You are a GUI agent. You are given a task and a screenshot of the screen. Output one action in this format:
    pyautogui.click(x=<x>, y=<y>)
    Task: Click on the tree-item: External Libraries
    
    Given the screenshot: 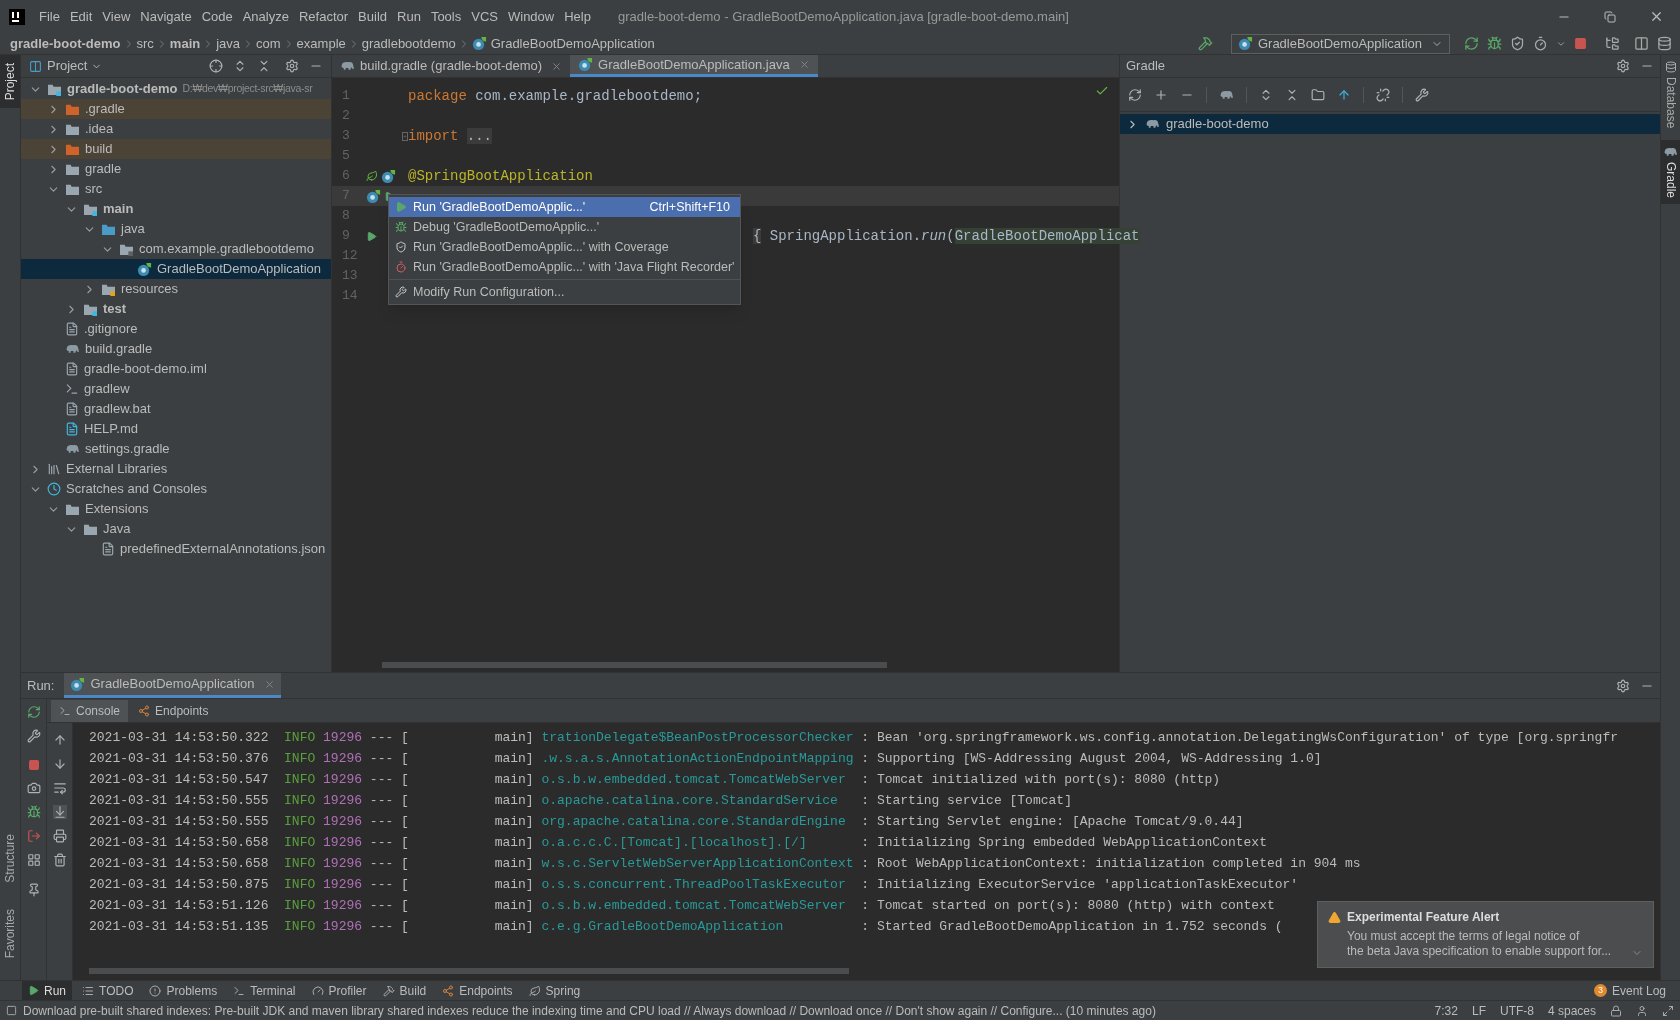 What is the action you would take?
    pyautogui.click(x=176, y=469)
    